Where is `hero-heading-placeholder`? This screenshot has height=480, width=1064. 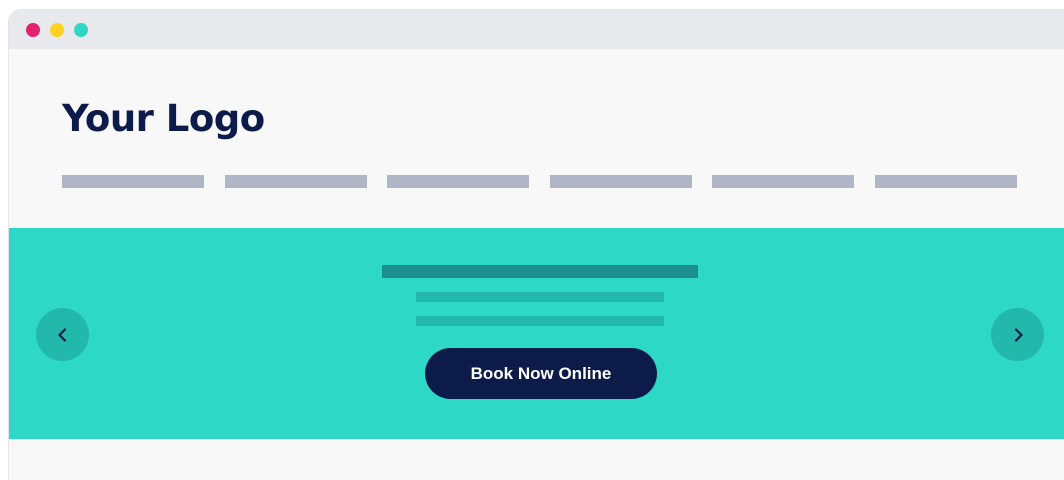 hero-heading-placeholder is located at coordinates (540, 271).